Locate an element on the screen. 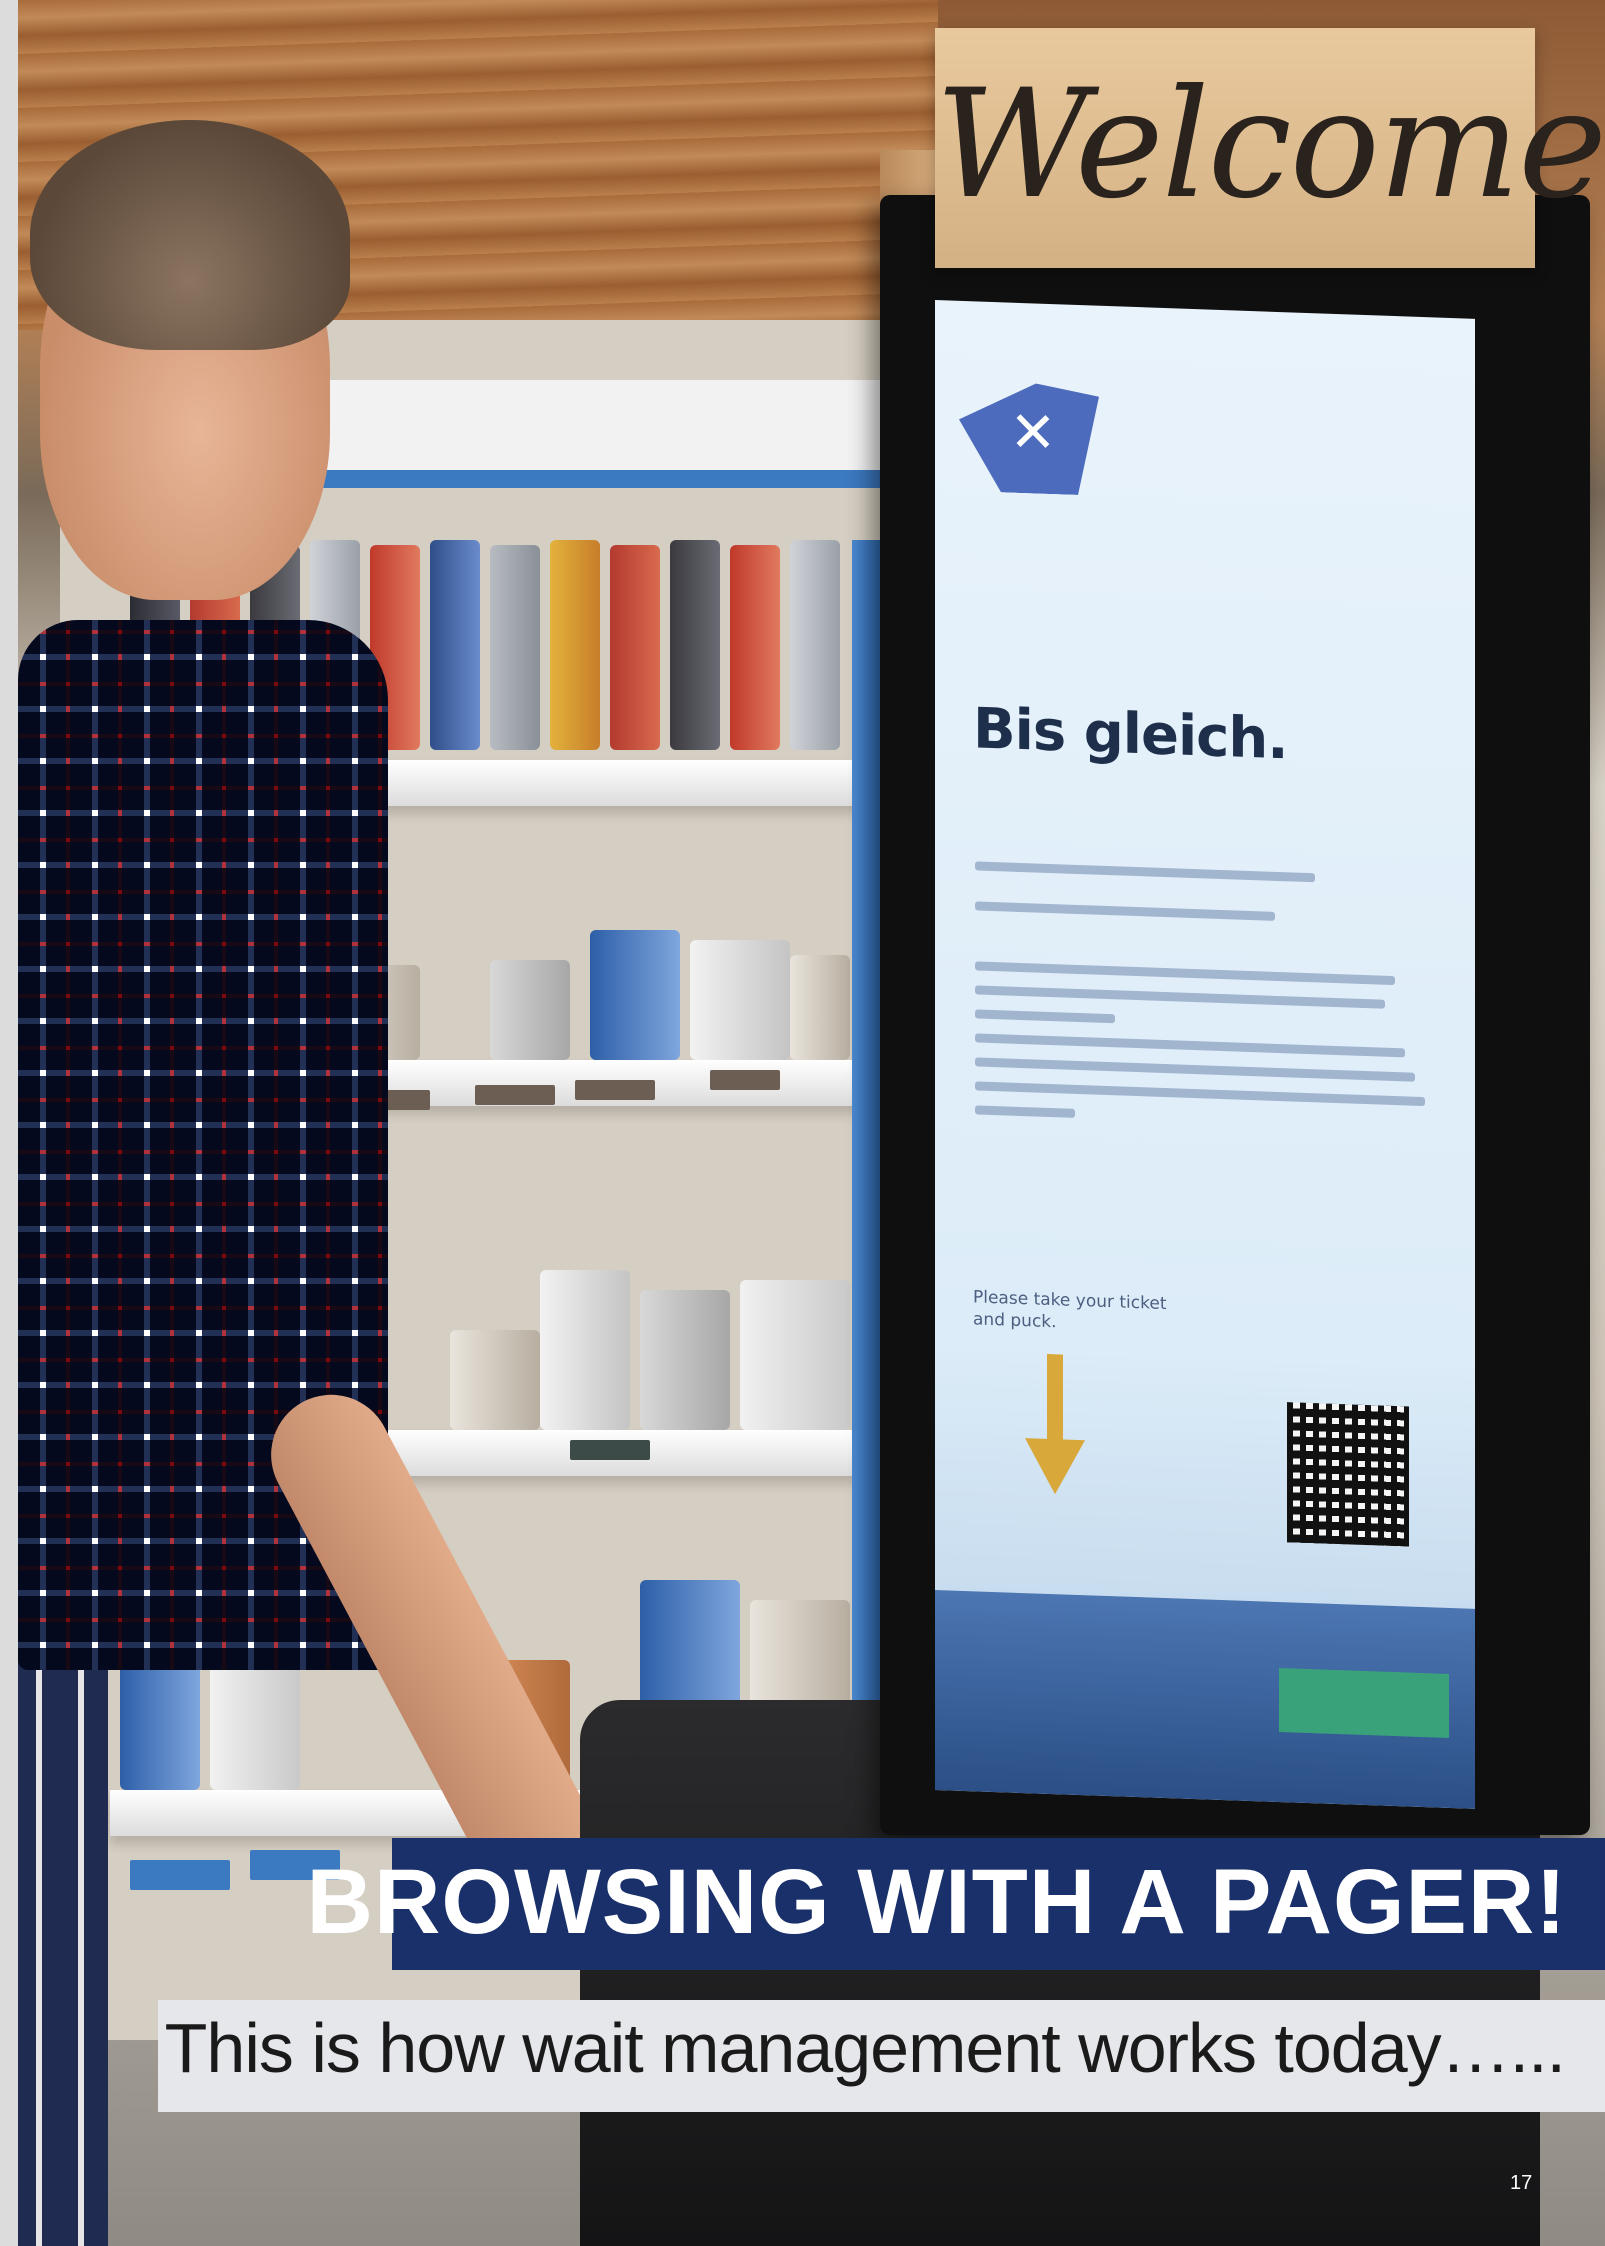 This screenshot has width=1605, height=2246. page-number: 17 is located at coordinates (1521, 2183).